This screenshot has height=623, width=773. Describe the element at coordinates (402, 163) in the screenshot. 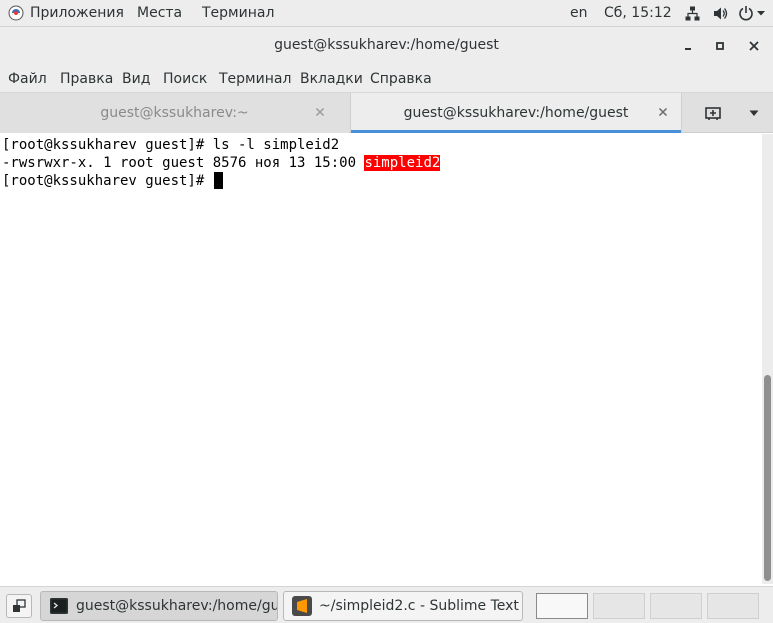

I see `highlighted-filename: simpleid2` at that location.